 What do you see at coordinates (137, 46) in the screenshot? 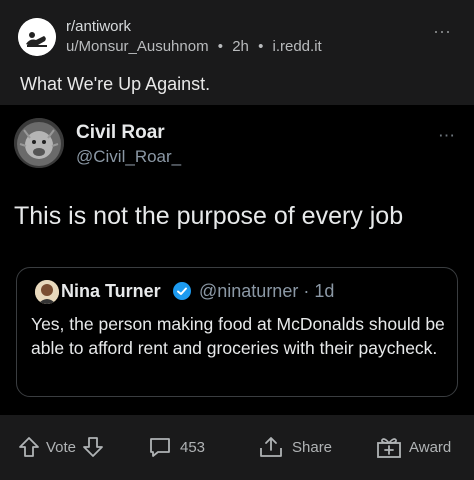
I see `post-author: u/Monsur_Ausuhnom` at bounding box center [137, 46].